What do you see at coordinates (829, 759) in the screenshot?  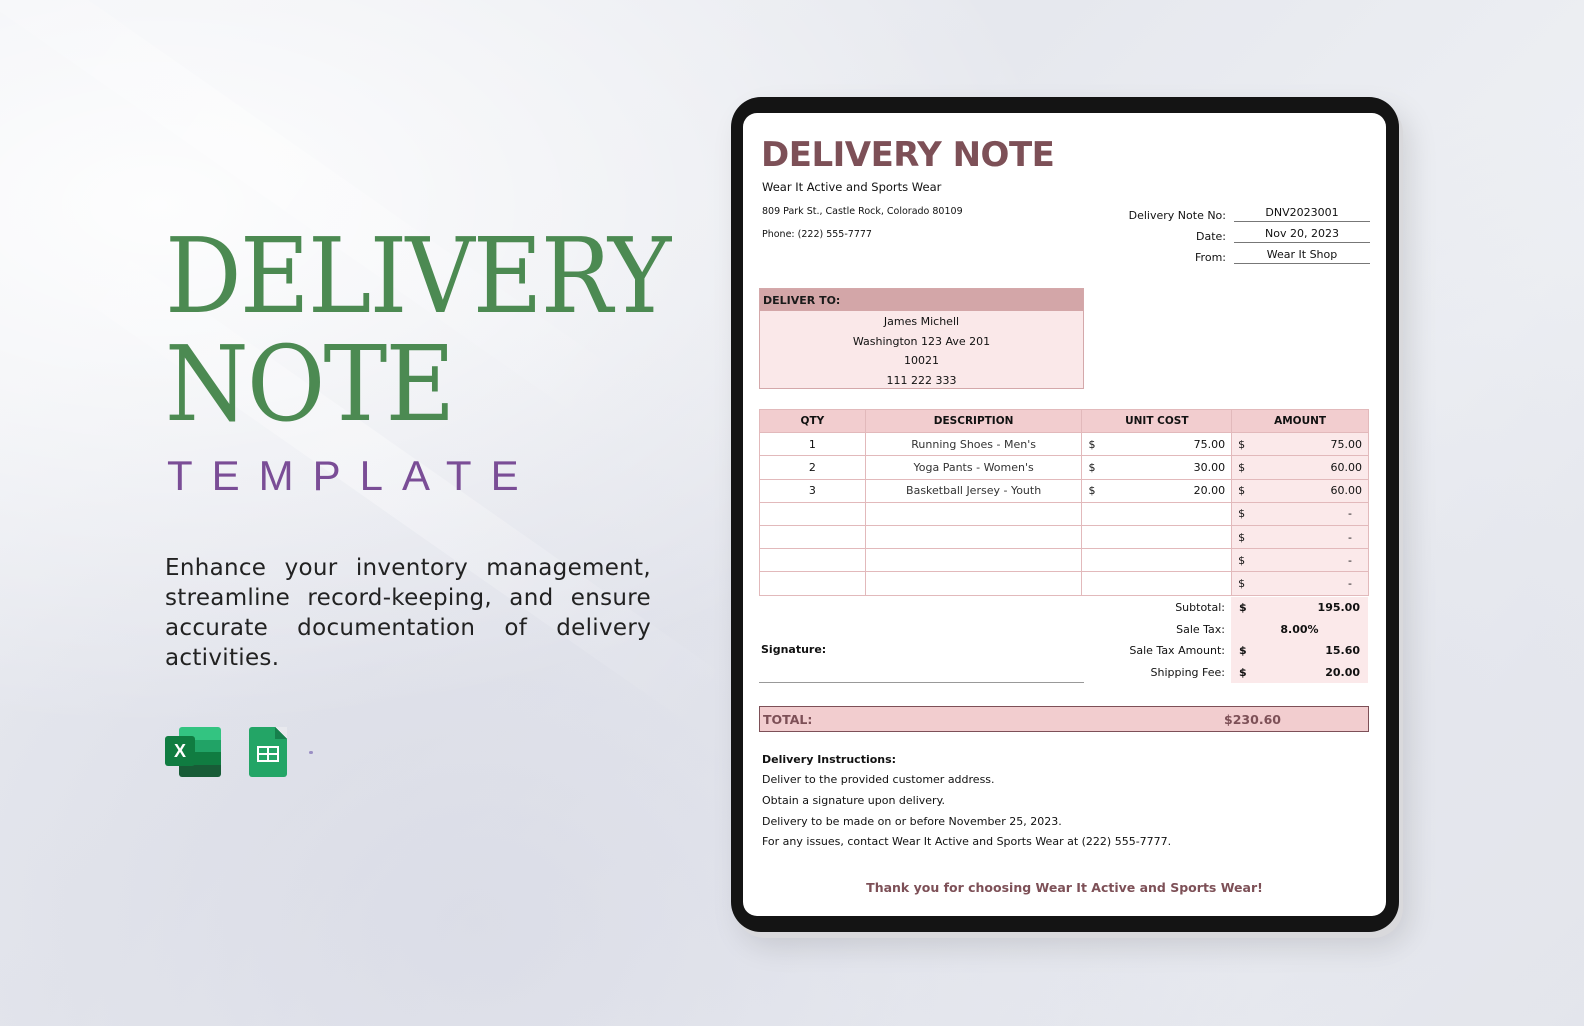 I see `instructions-heading: Delivery Instructions:` at bounding box center [829, 759].